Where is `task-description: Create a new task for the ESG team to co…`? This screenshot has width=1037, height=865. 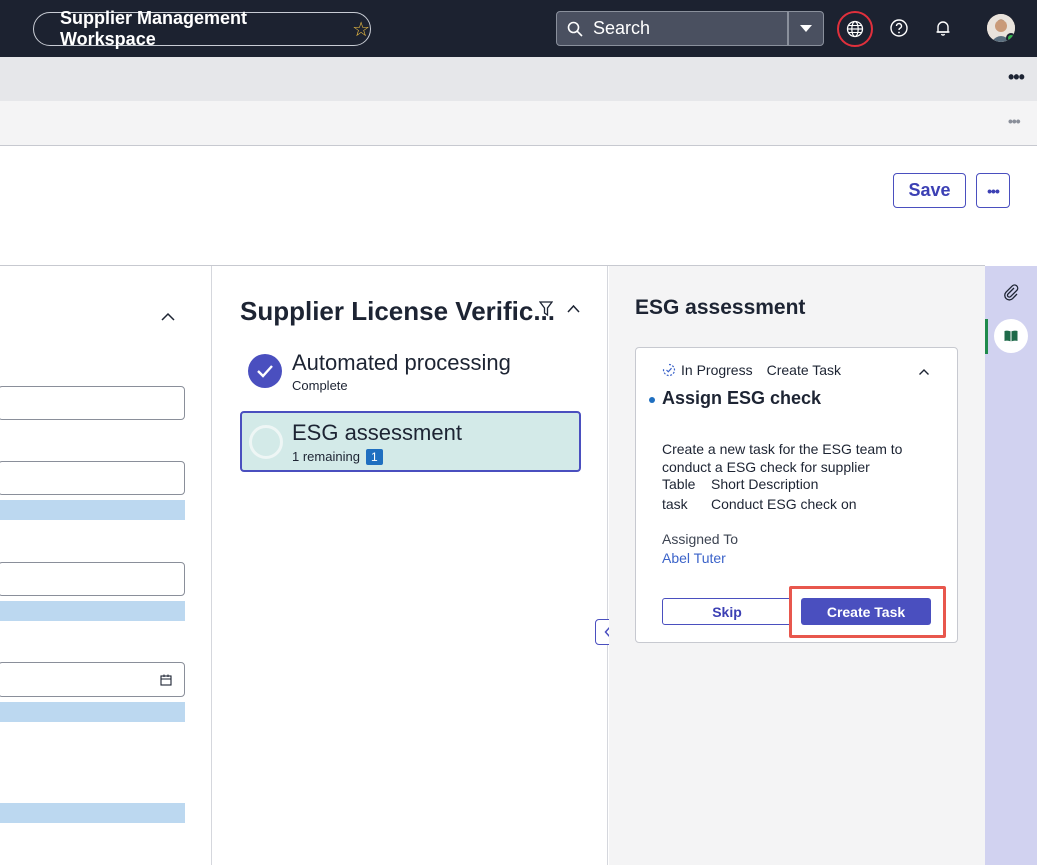 task-description: Create a new task for the ESG team to co… is located at coordinates (782, 458).